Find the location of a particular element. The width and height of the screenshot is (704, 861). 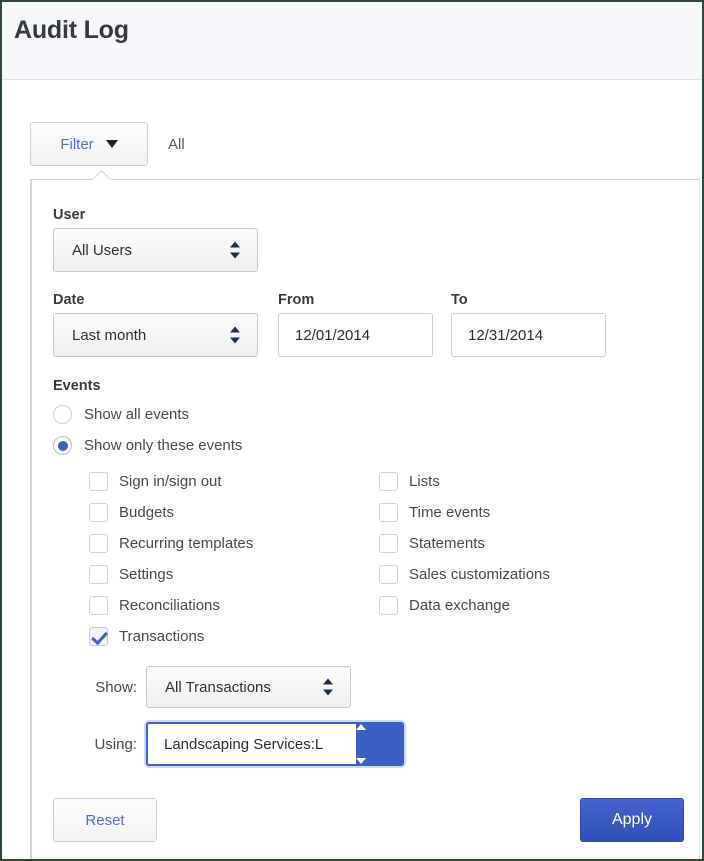

checkbox-settings: Settings is located at coordinates (131, 574).